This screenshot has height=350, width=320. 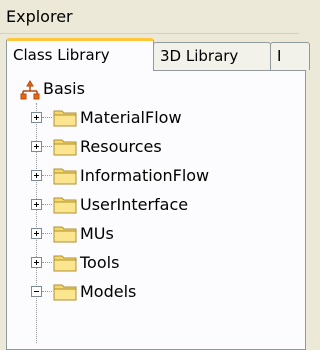 I want to click on hierarchy-icon, so click(x=30, y=90).